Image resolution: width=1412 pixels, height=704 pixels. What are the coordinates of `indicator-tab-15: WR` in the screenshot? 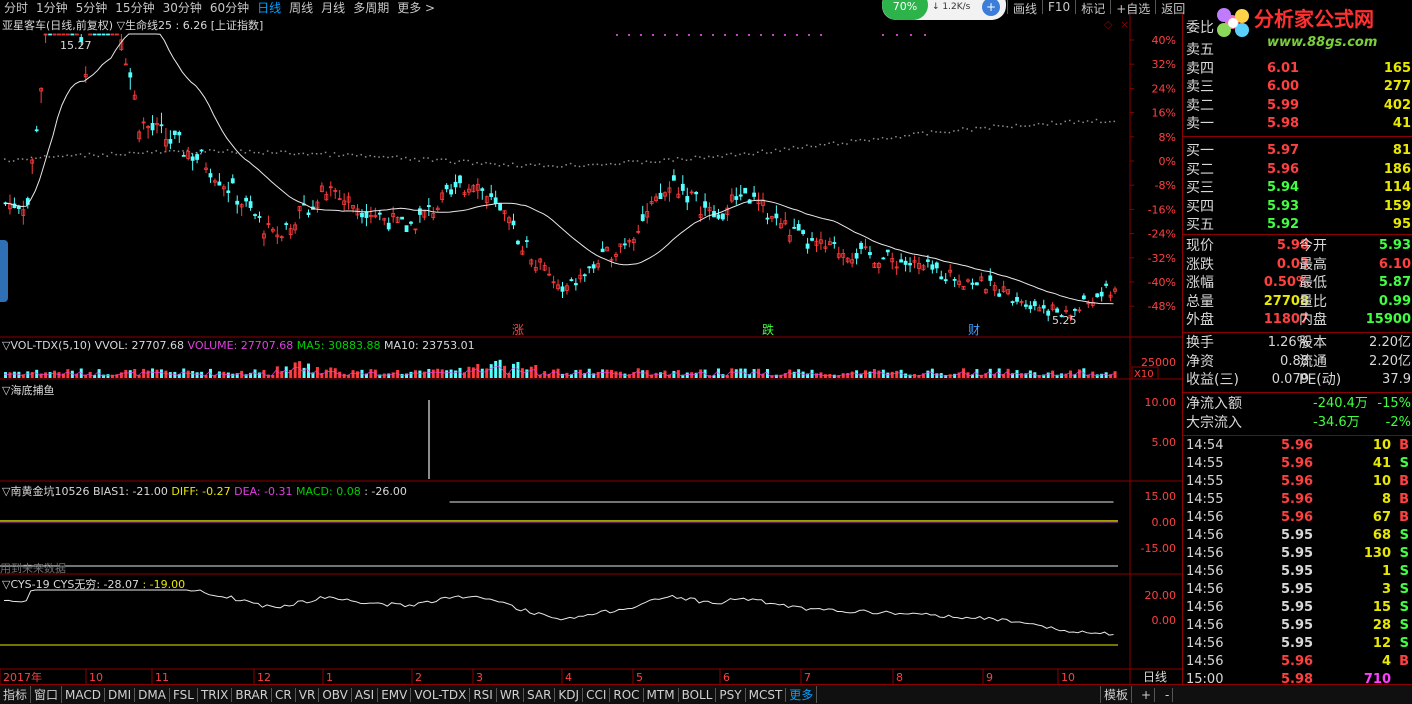 It's located at (511, 694).